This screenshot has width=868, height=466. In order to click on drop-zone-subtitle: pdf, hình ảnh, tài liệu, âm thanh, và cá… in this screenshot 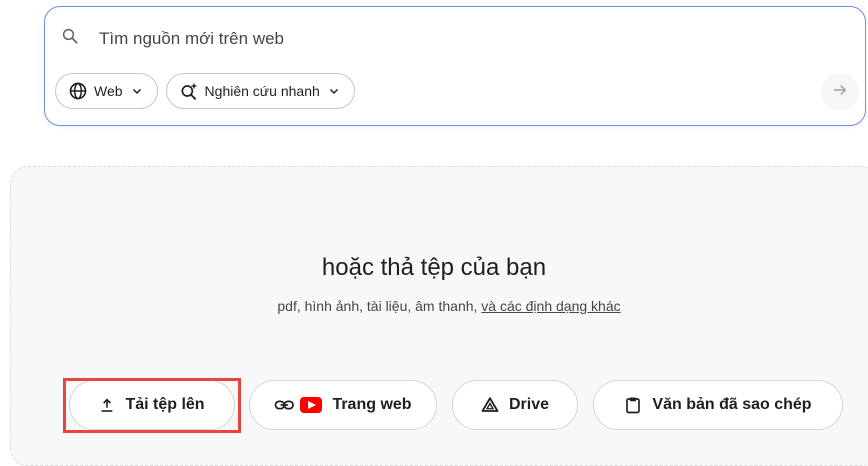, I will do `click(434, 306)`.